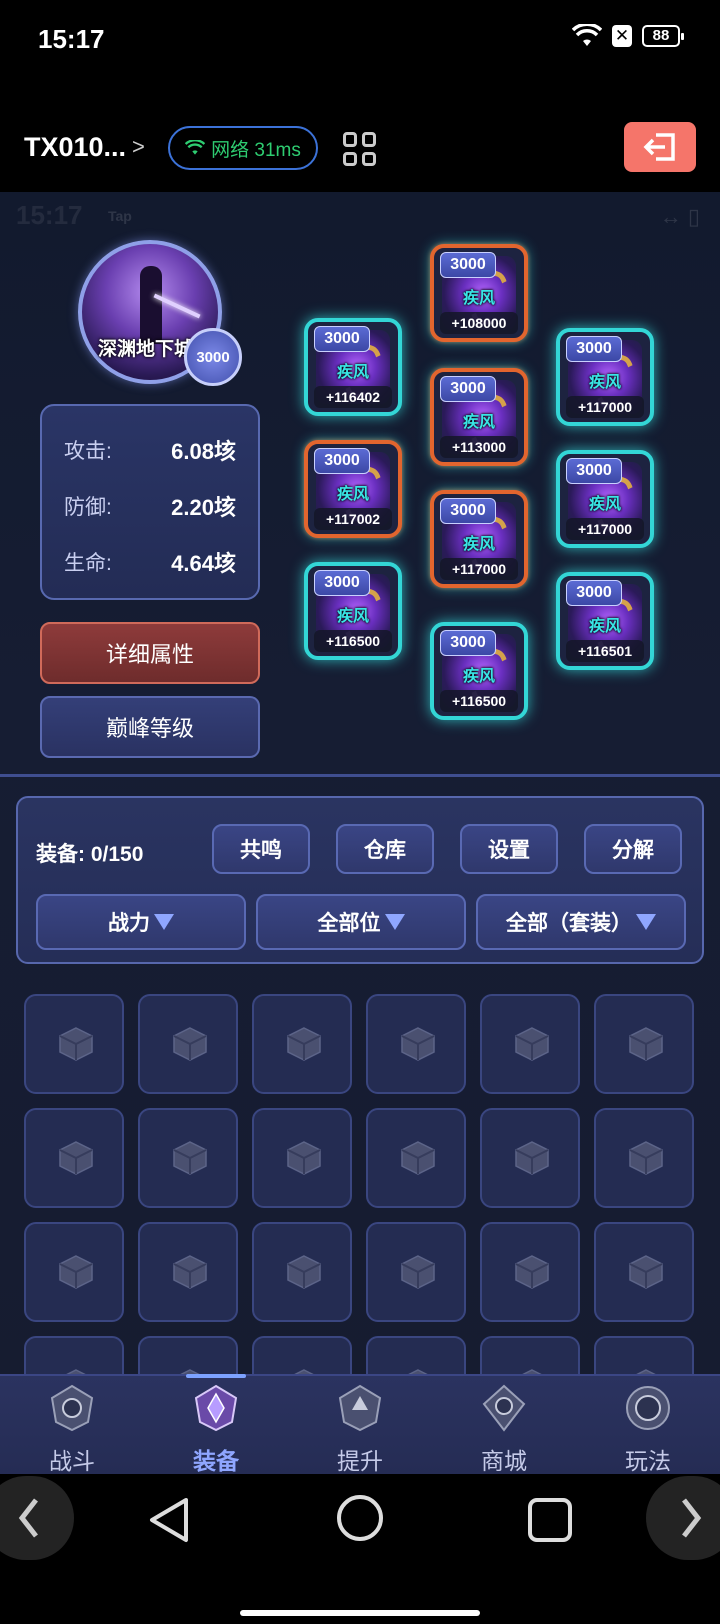 This screenshot has height=1624, width=720. What do you see at coordinates (150, 562) in the screenshot?
I see `stat-hp: 生命: 4.64垓` at bounding box center [150, 562].